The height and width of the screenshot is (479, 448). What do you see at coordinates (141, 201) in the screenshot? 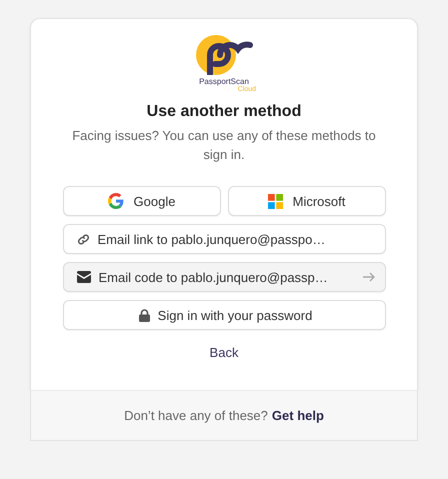
I see `google-button: Google` at bounding box center [141, 201].